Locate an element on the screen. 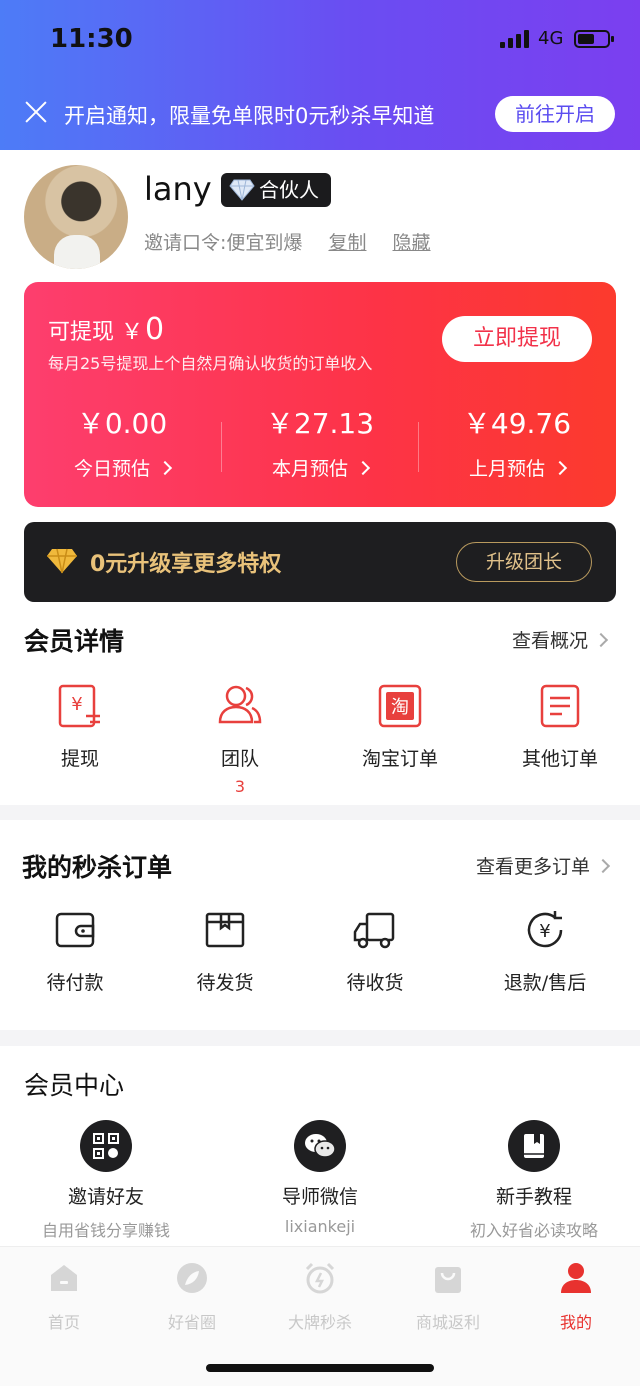  upgrade-button: 升级团长 is located at coordinates (524, 562).